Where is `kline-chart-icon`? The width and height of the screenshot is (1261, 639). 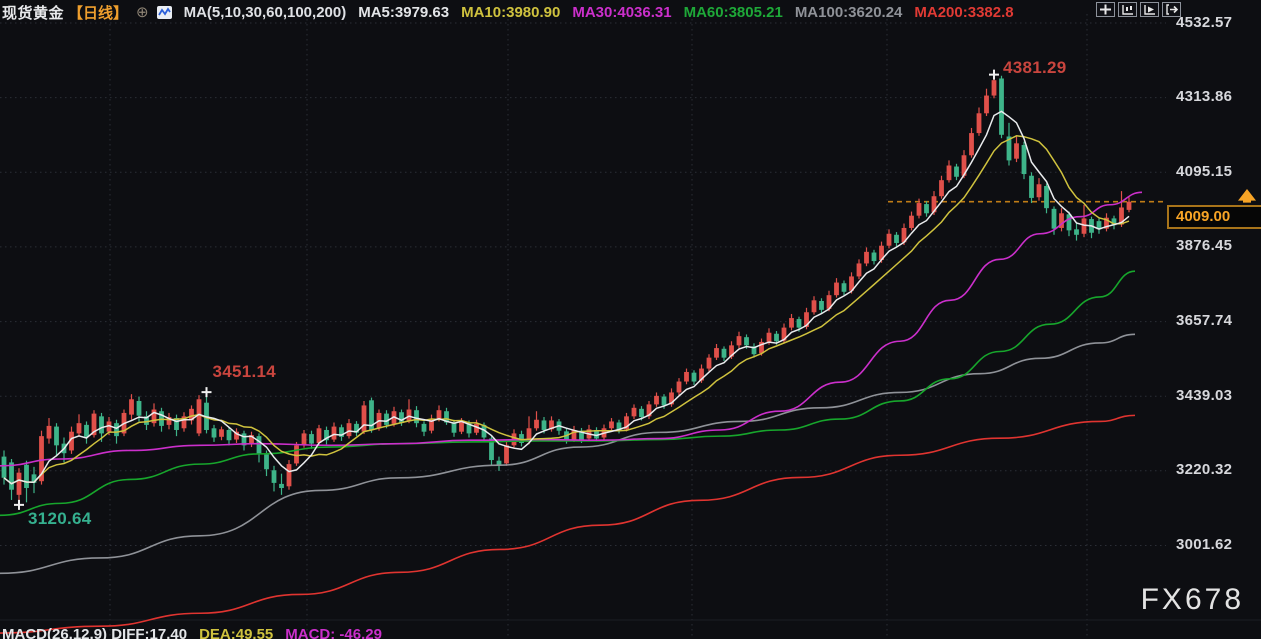
kline-chart-icon is located at coordinates (1127, 9).